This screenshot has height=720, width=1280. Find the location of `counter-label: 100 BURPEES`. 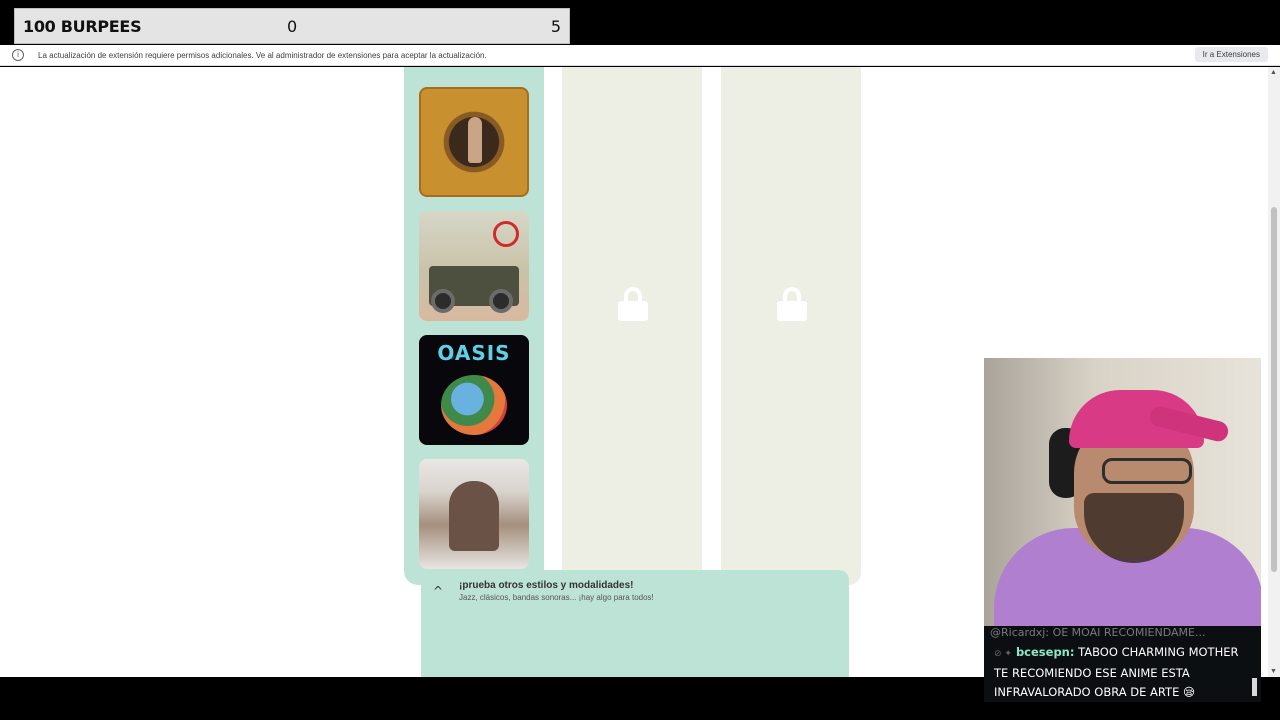

counter-label: 100 BURPEES is located at coordinates (82, 26).